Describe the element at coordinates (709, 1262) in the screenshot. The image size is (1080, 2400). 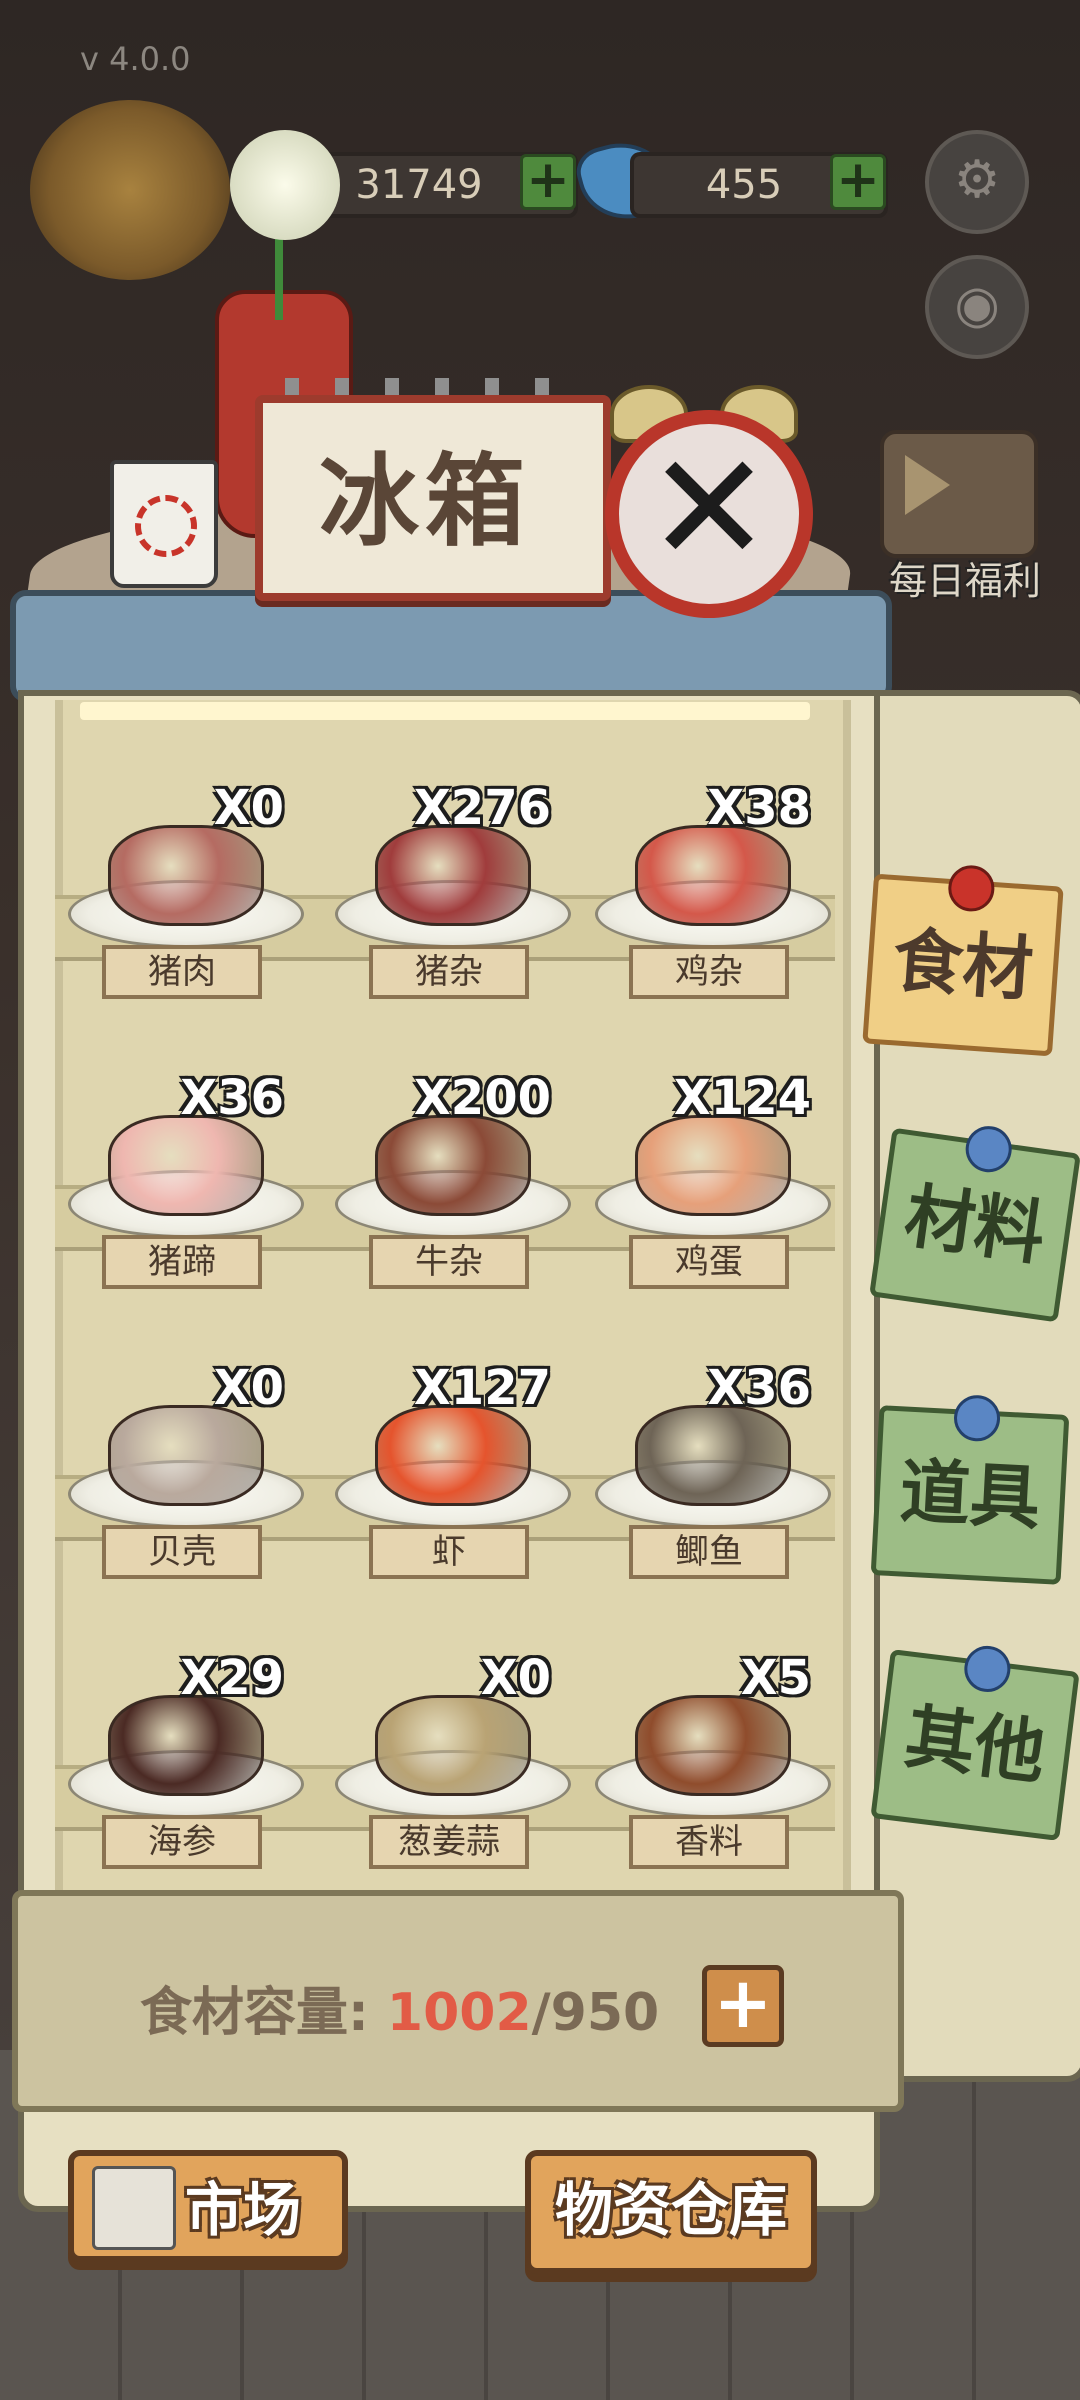
I see `item-name-label: 鸡蛋` at that location.